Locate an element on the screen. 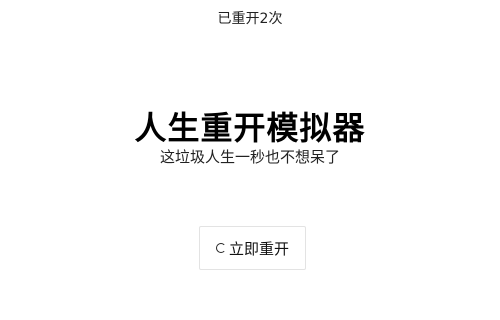 The width and height of the screenshot is (500, 320). page-title: 人生重开模拟器 is located at coordinates (250, 128).